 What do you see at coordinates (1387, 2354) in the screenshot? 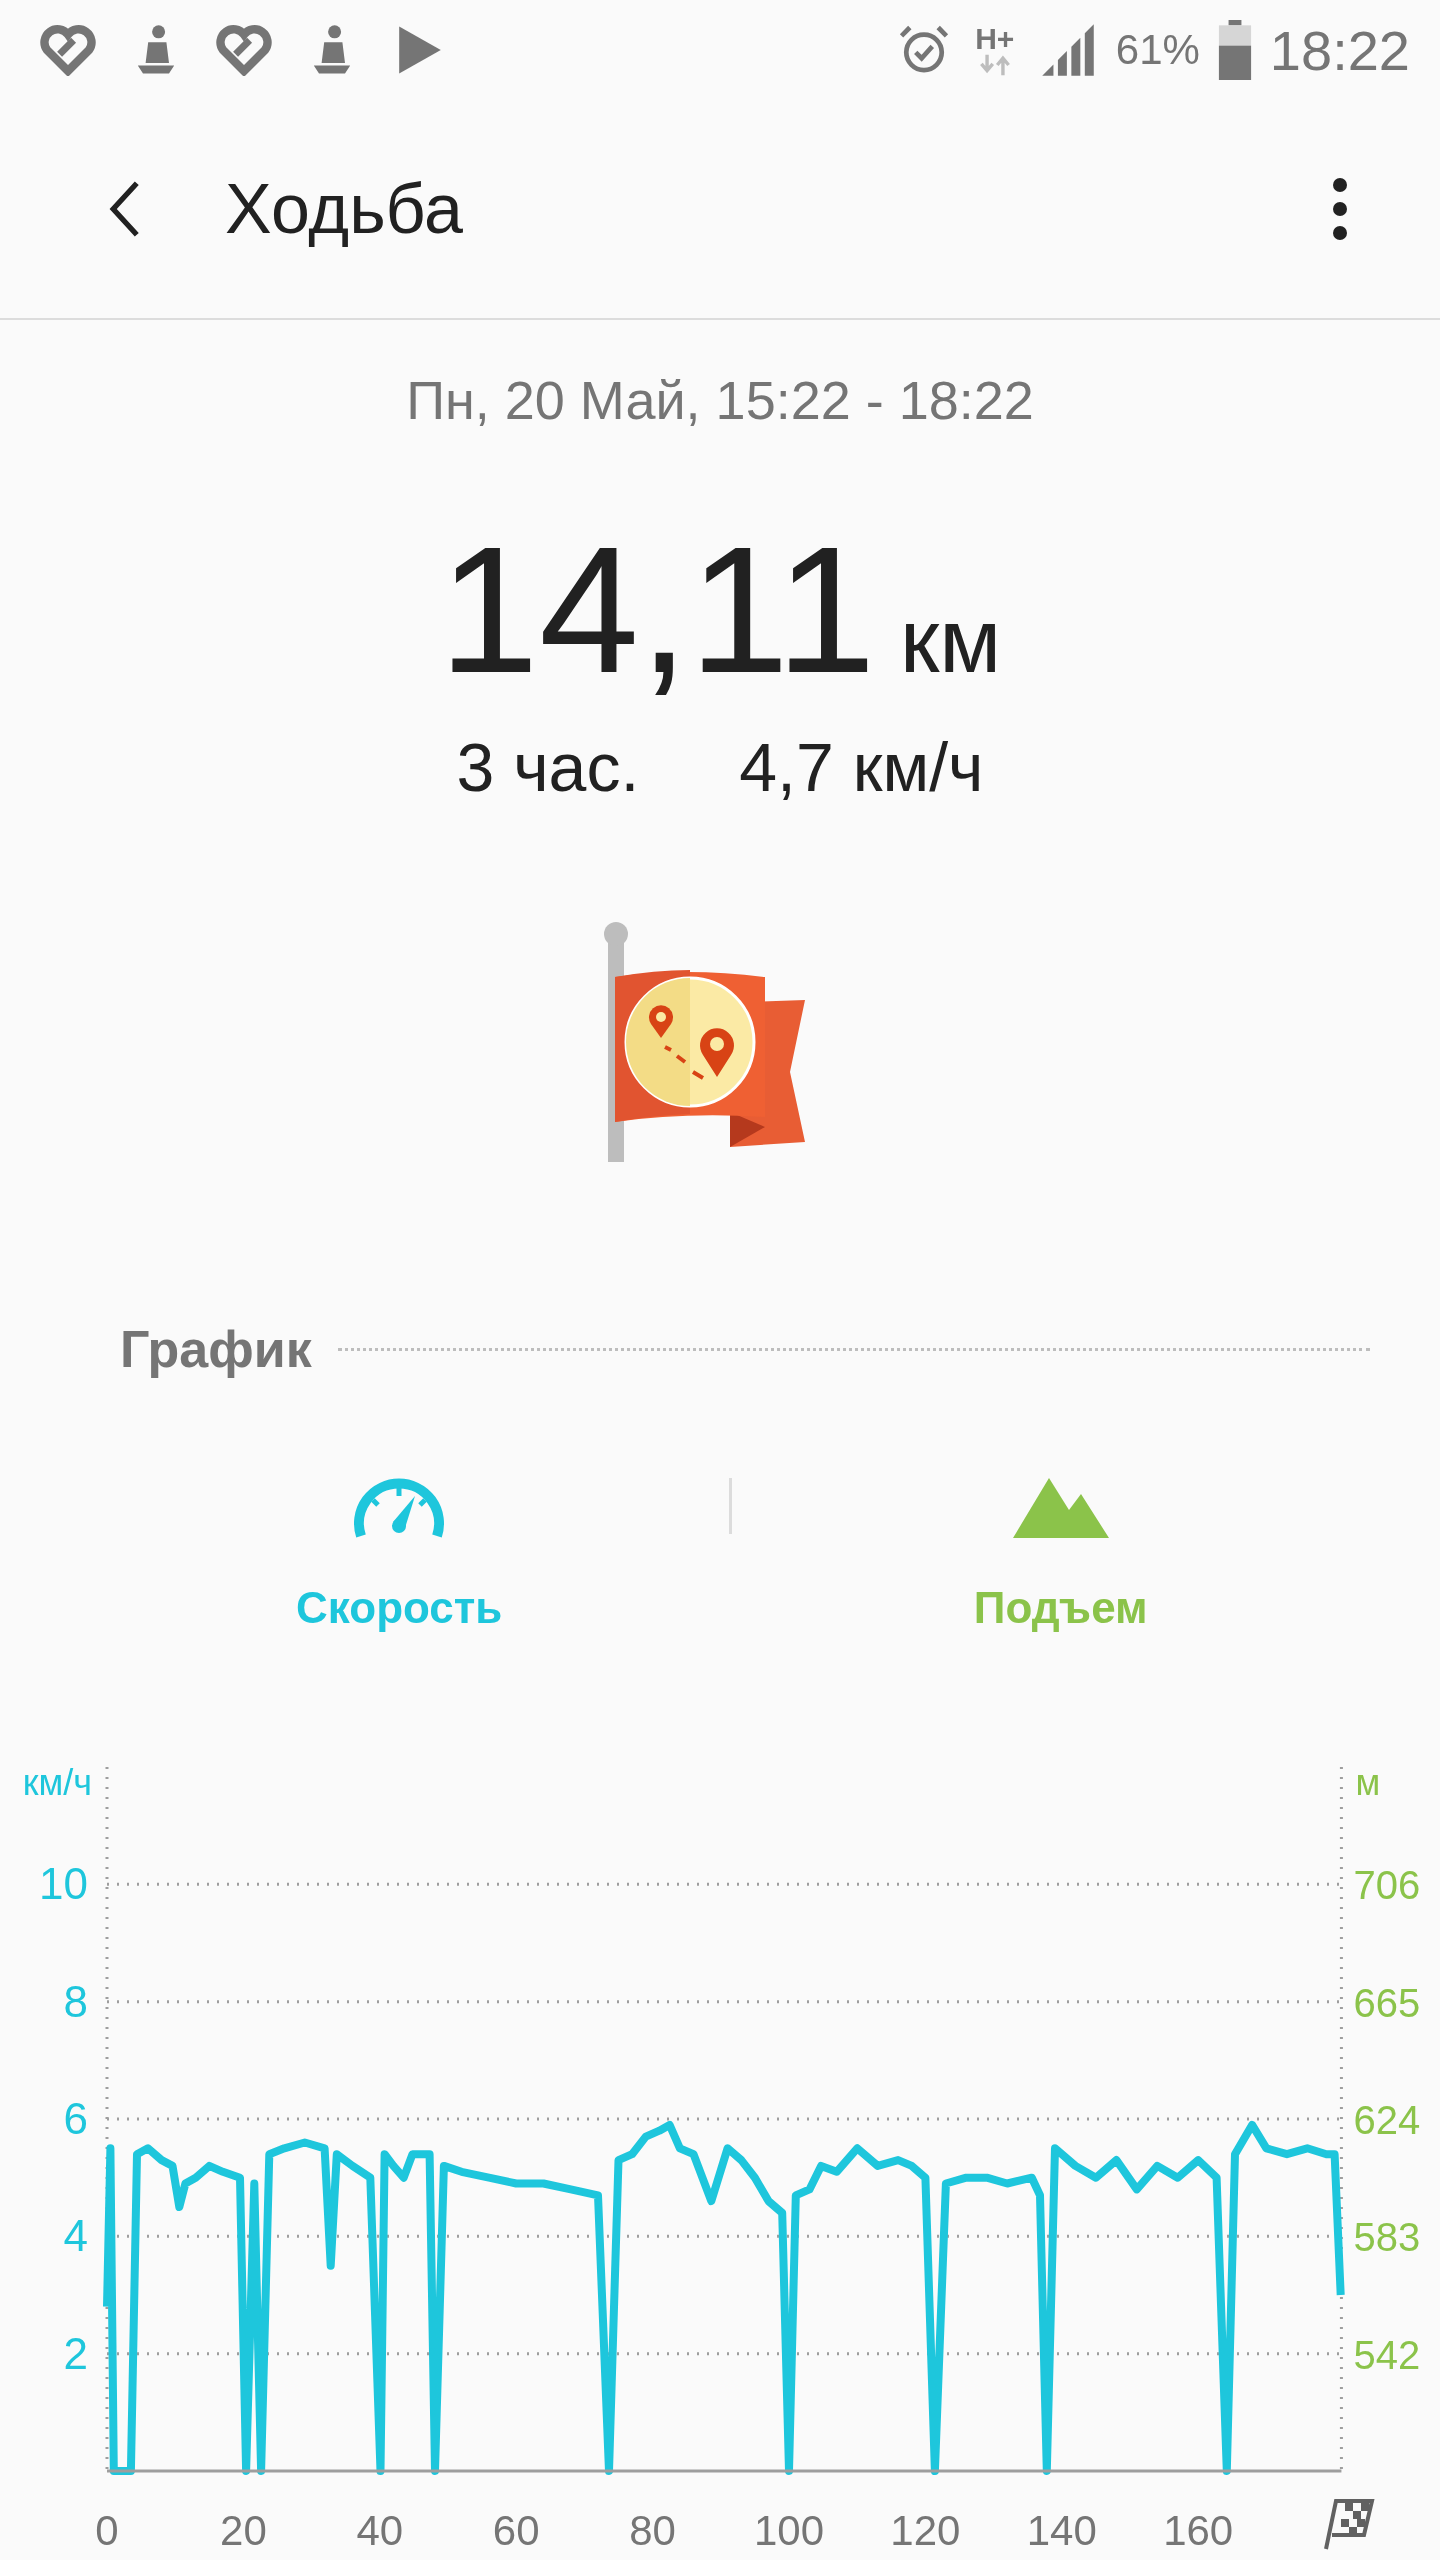
I see `axis-tick-label: 542` at bounding box center [1387, 2354].